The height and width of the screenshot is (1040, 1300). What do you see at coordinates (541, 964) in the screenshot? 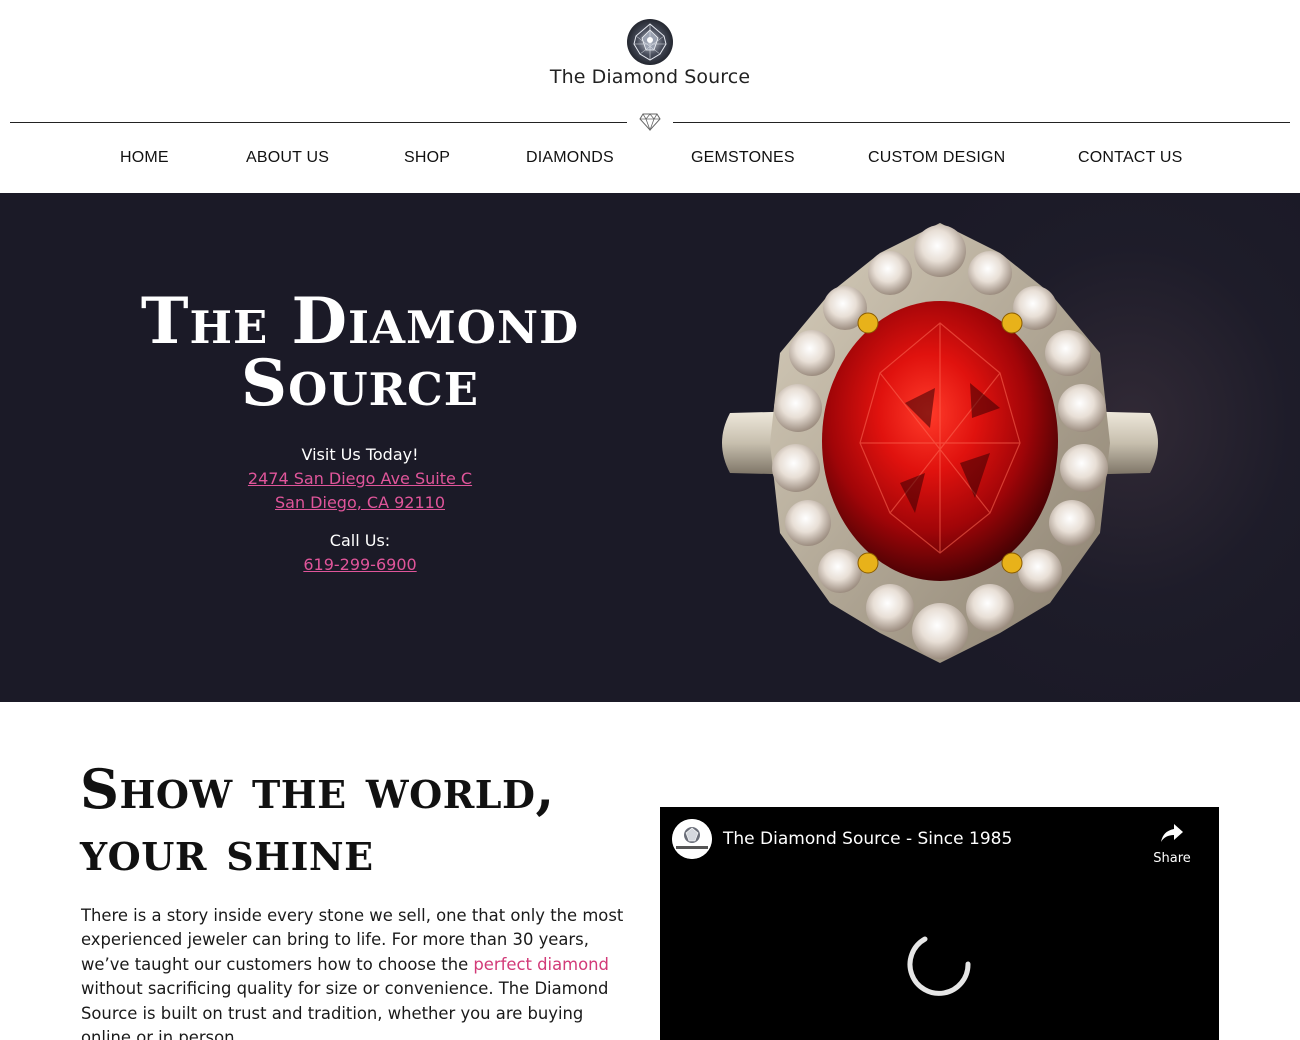
I see `perfect-diamond-link: perfect diamond` at bounding box center [541, 964].